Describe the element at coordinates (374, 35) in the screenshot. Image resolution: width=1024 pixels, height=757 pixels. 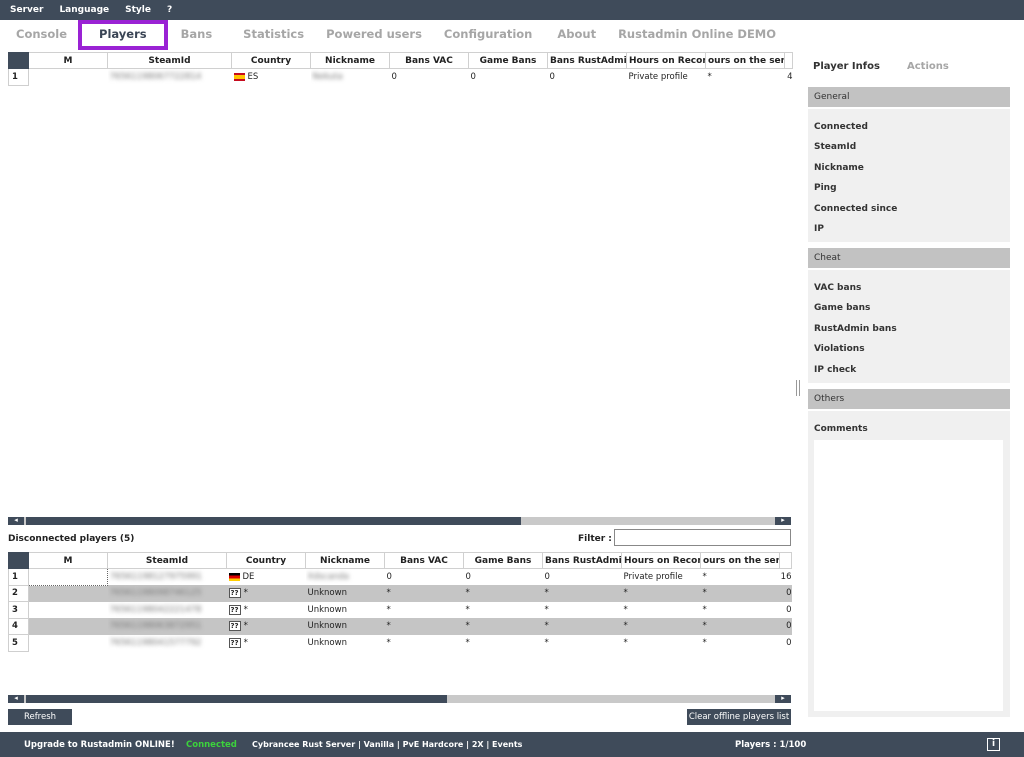
I see `tab-powered-users: Powered users` at that location.